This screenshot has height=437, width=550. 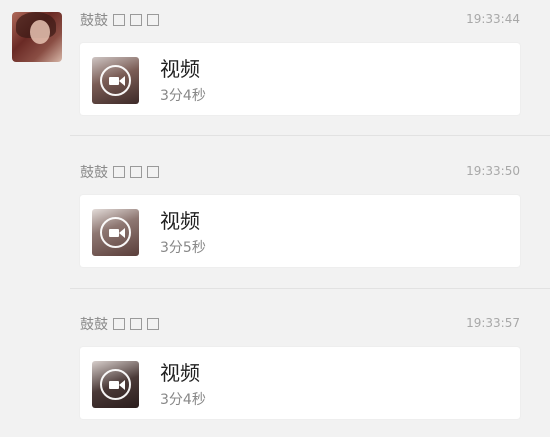 I want to click on avatar, so click(x=37, y=37).